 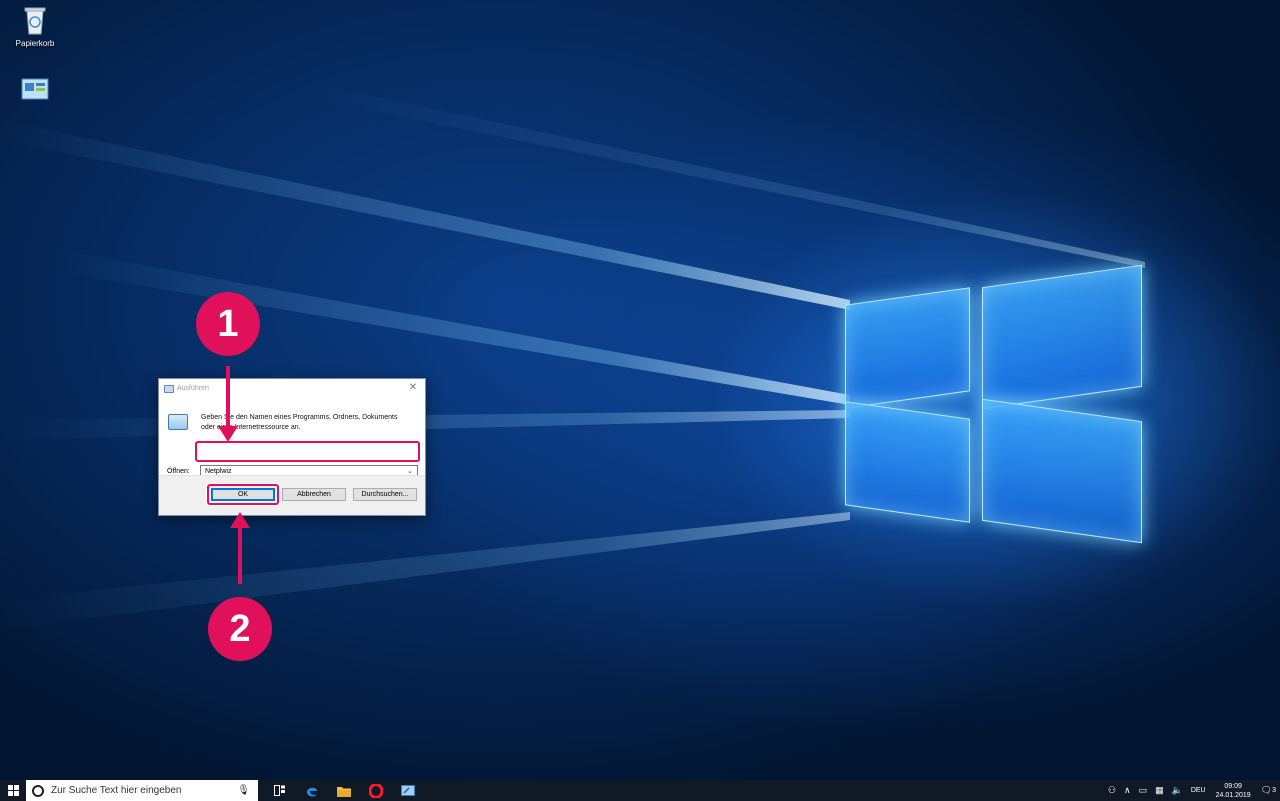 What do you see at coordinates (1112, 790) in the screenshot?
I see `people-icon: ⚇` at bounding box center [1112, 790].